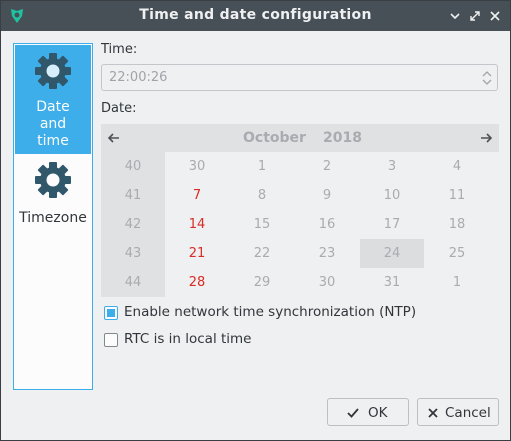  I want to click on checkmark-icon, so click(353, 413).